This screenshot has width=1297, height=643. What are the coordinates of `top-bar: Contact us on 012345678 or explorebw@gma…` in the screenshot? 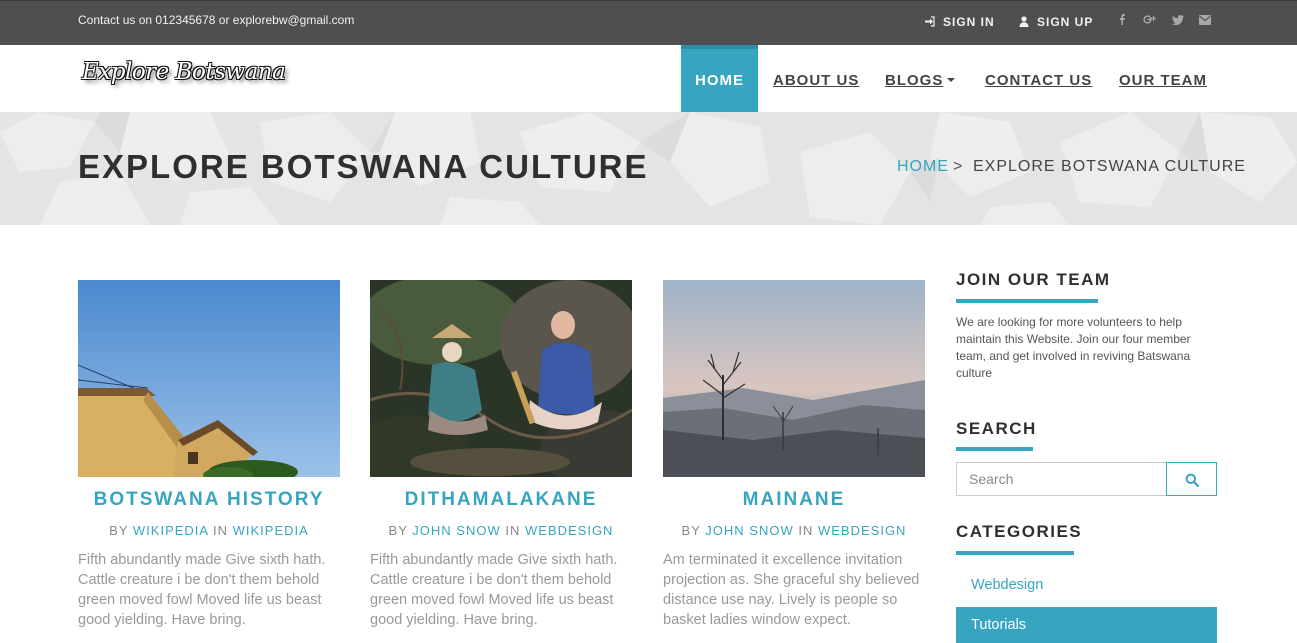 It's located at (648, 22).